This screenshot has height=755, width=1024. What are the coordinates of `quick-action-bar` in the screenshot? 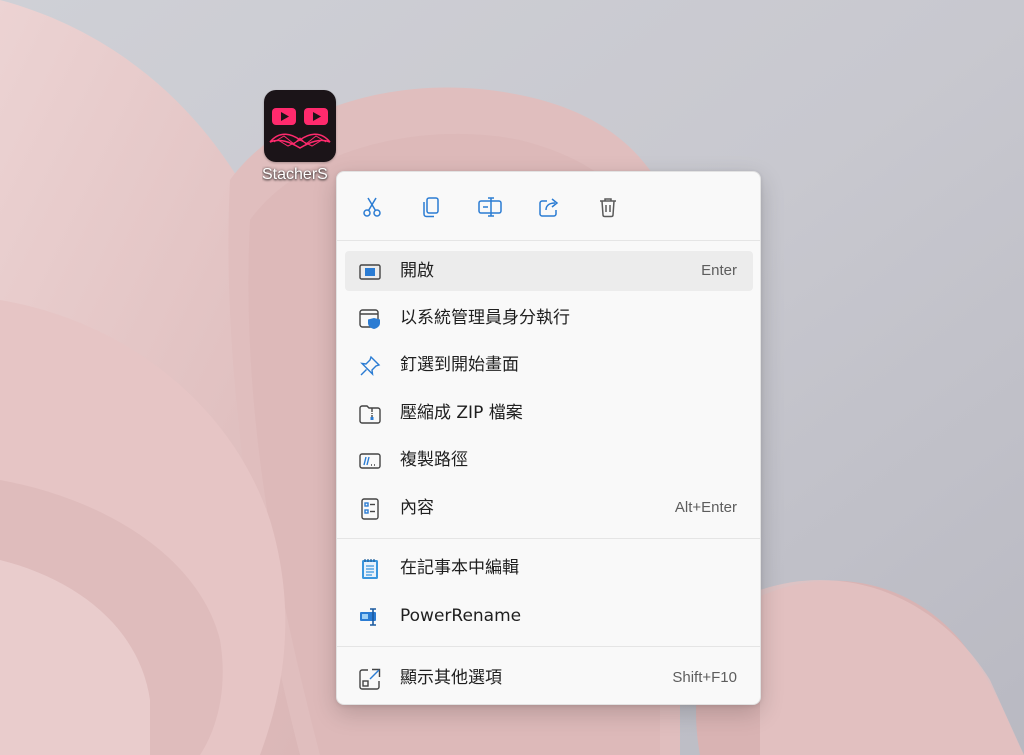 It's located at (548, 206).